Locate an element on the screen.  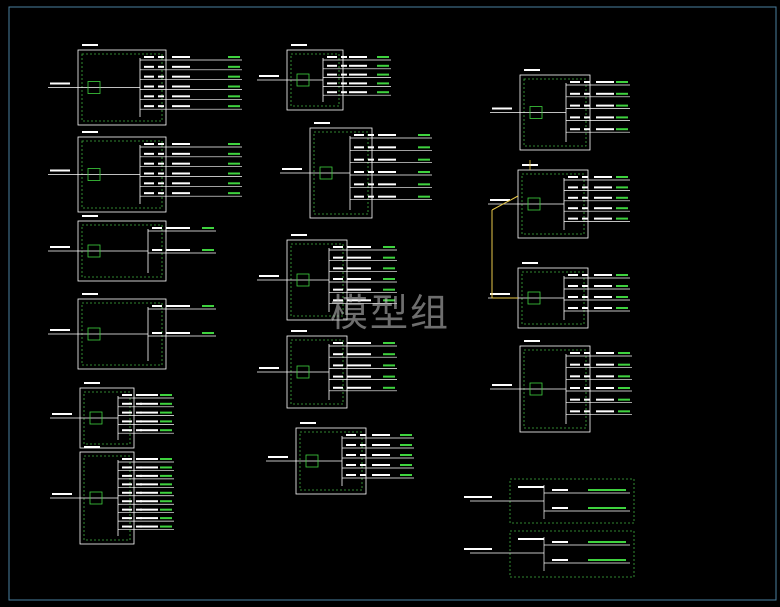
box-title is located at coordinates (531, 487).